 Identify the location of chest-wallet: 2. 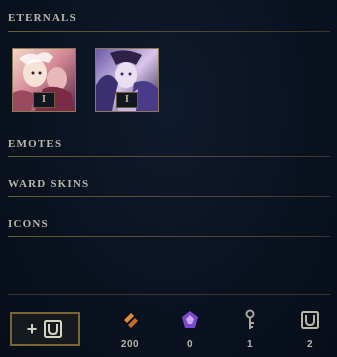
(310, 329).